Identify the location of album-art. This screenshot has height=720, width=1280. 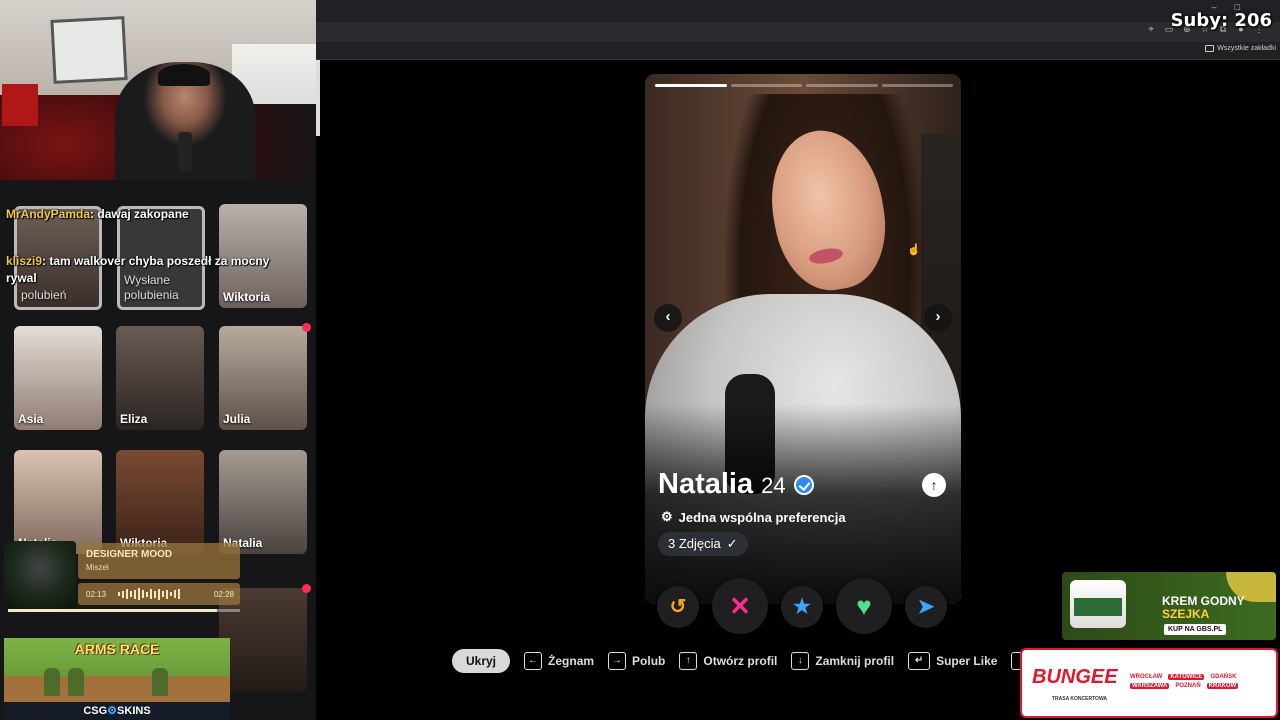
(40, 575).